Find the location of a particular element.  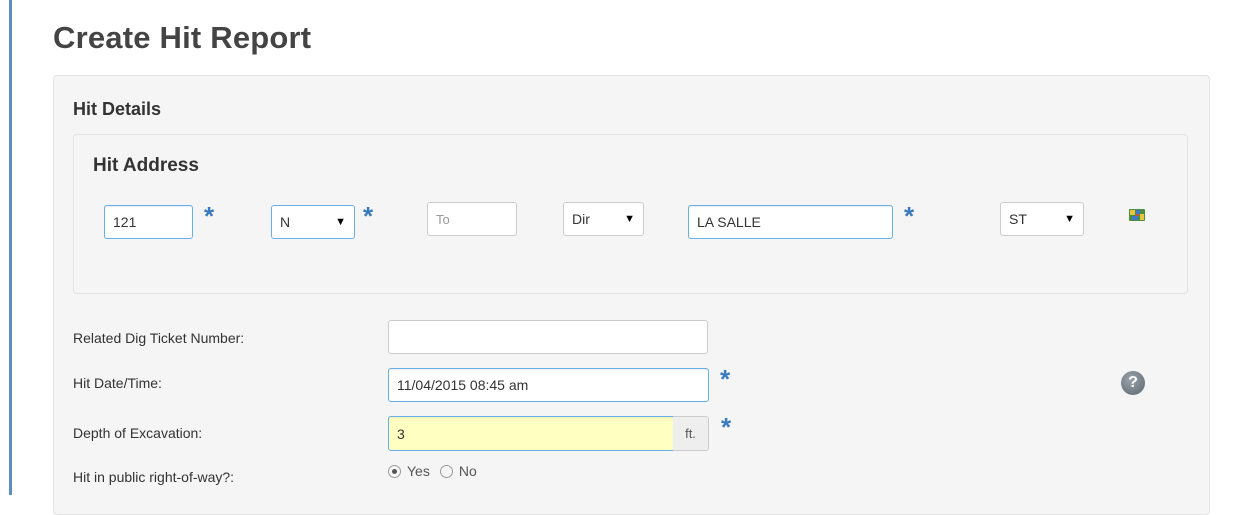

question-circle-icon: ? is located at coordinates (1133, 383).